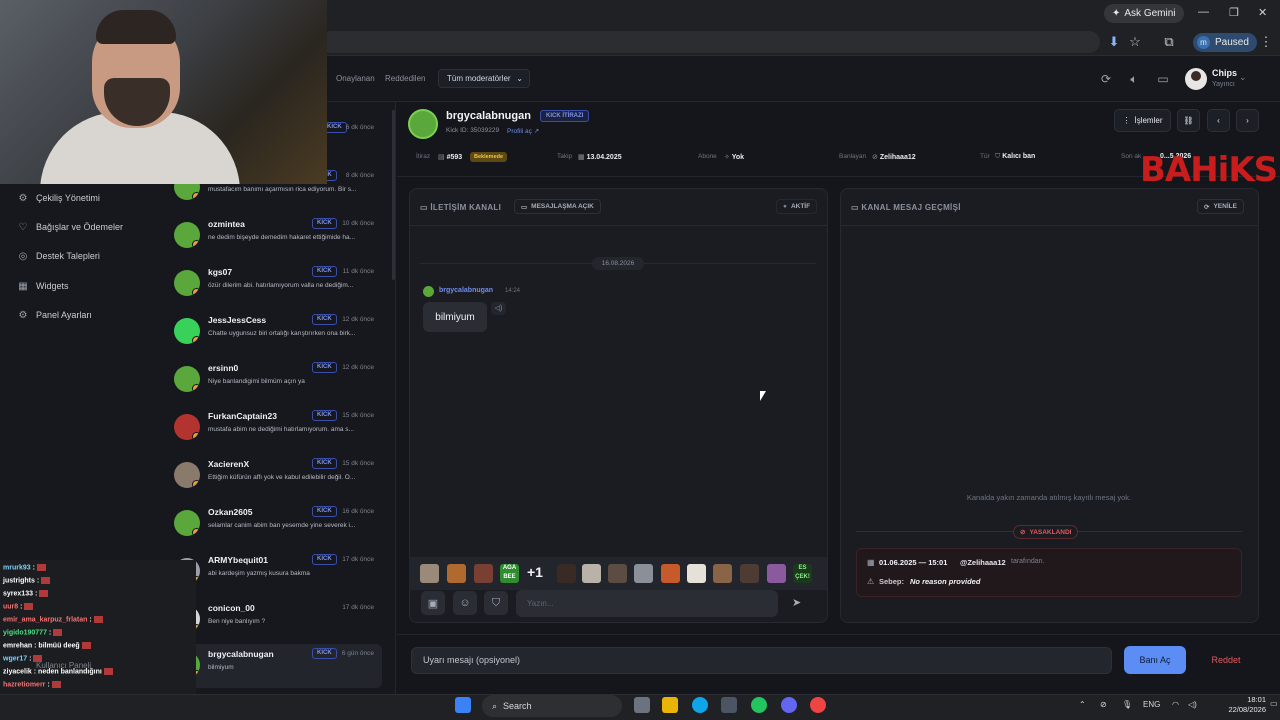 The image size is (1280, 720). I want to click on profile-button: m Paused, so click(1225, 42).